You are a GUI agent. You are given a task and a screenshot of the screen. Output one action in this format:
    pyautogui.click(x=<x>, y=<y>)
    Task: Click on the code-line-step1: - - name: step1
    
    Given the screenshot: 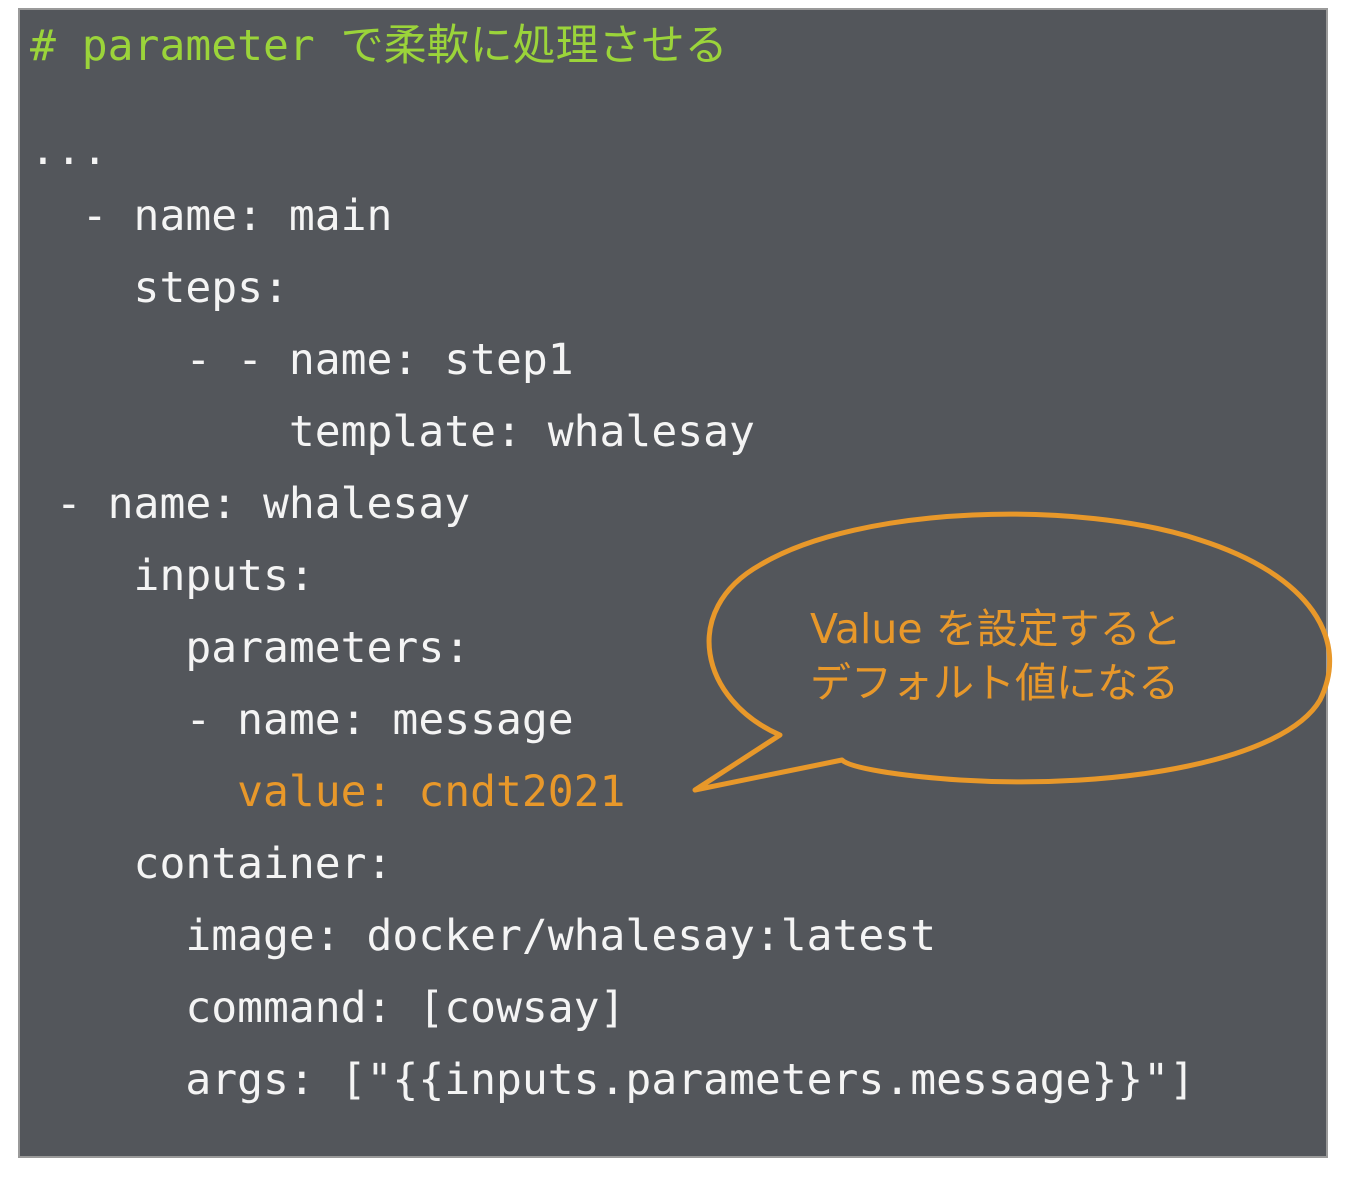 What is the action you would take?
    pyautogui.click(x=302, y=360)
    